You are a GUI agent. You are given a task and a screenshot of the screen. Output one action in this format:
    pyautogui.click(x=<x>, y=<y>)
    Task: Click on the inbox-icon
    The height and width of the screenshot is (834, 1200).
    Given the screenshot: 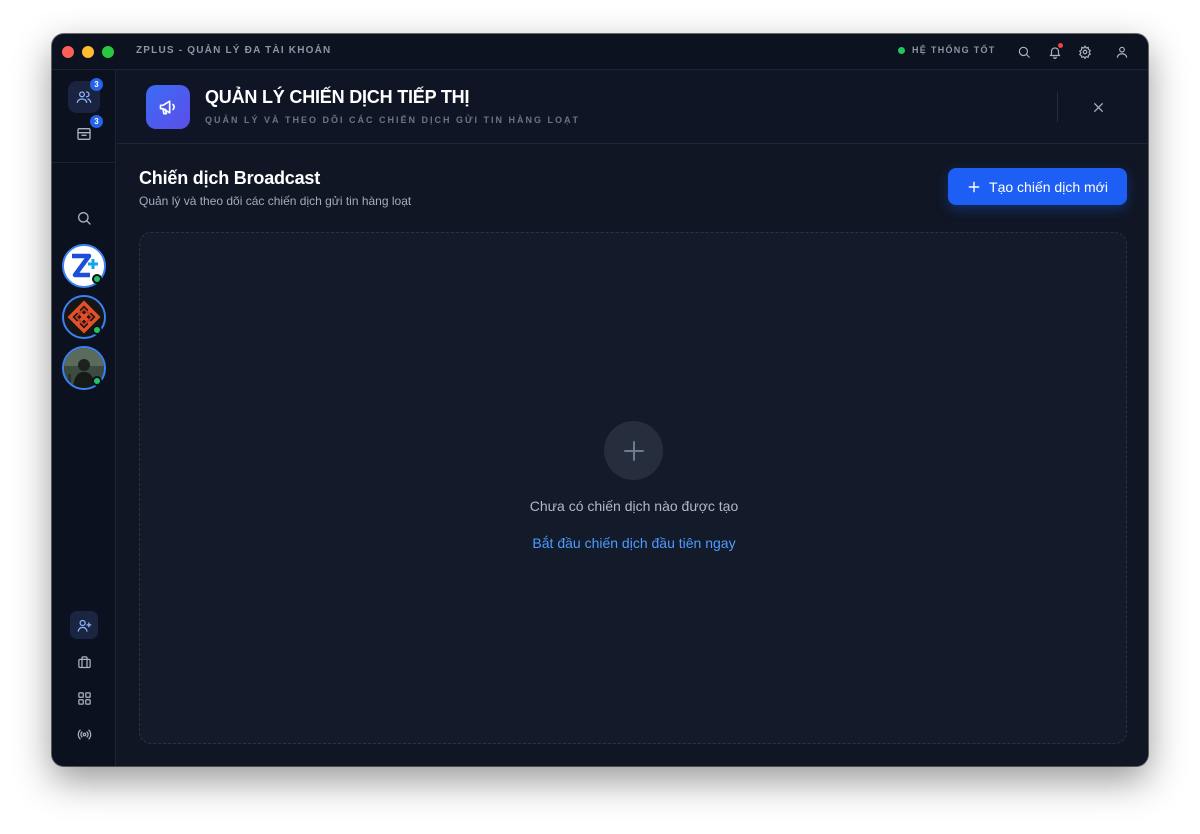 What is the action you would take?
    pyautogui.click(x=84, y=134)
    